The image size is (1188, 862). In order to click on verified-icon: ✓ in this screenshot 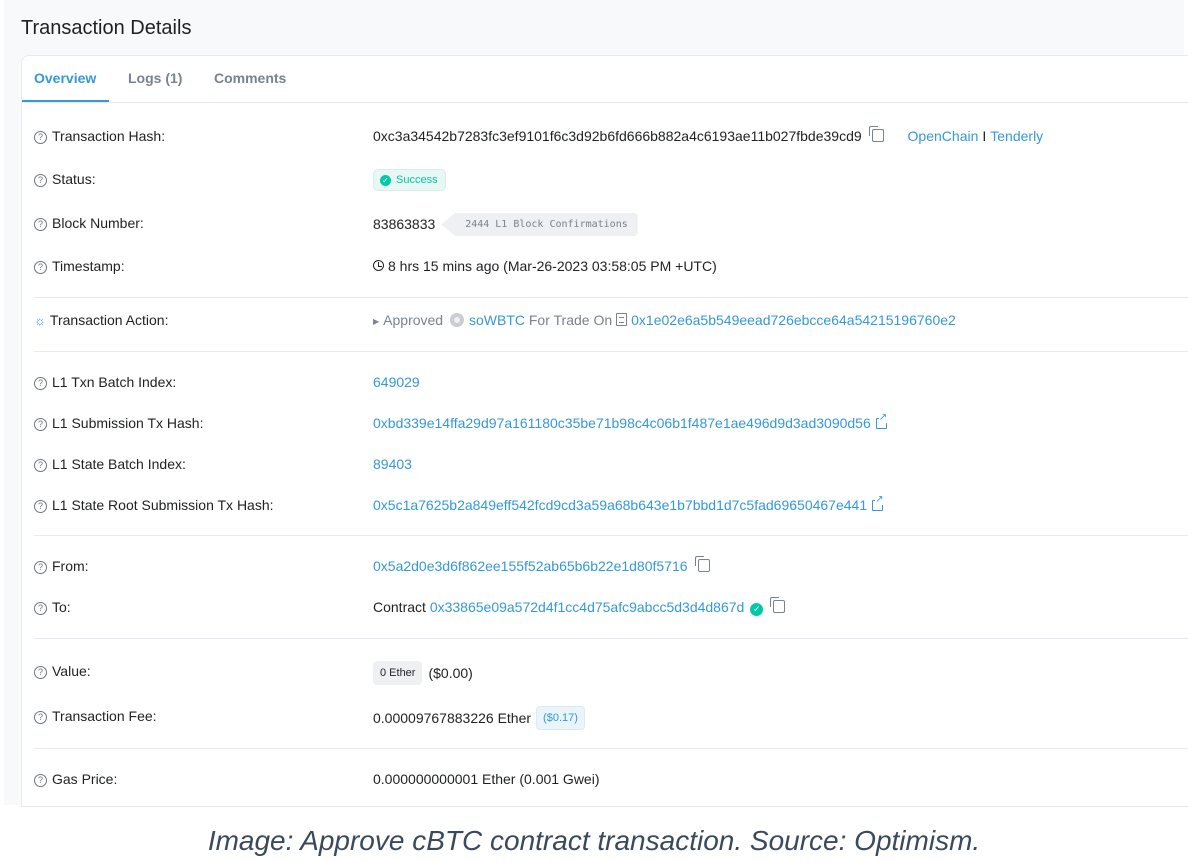, I will do `click(757, 609)`.